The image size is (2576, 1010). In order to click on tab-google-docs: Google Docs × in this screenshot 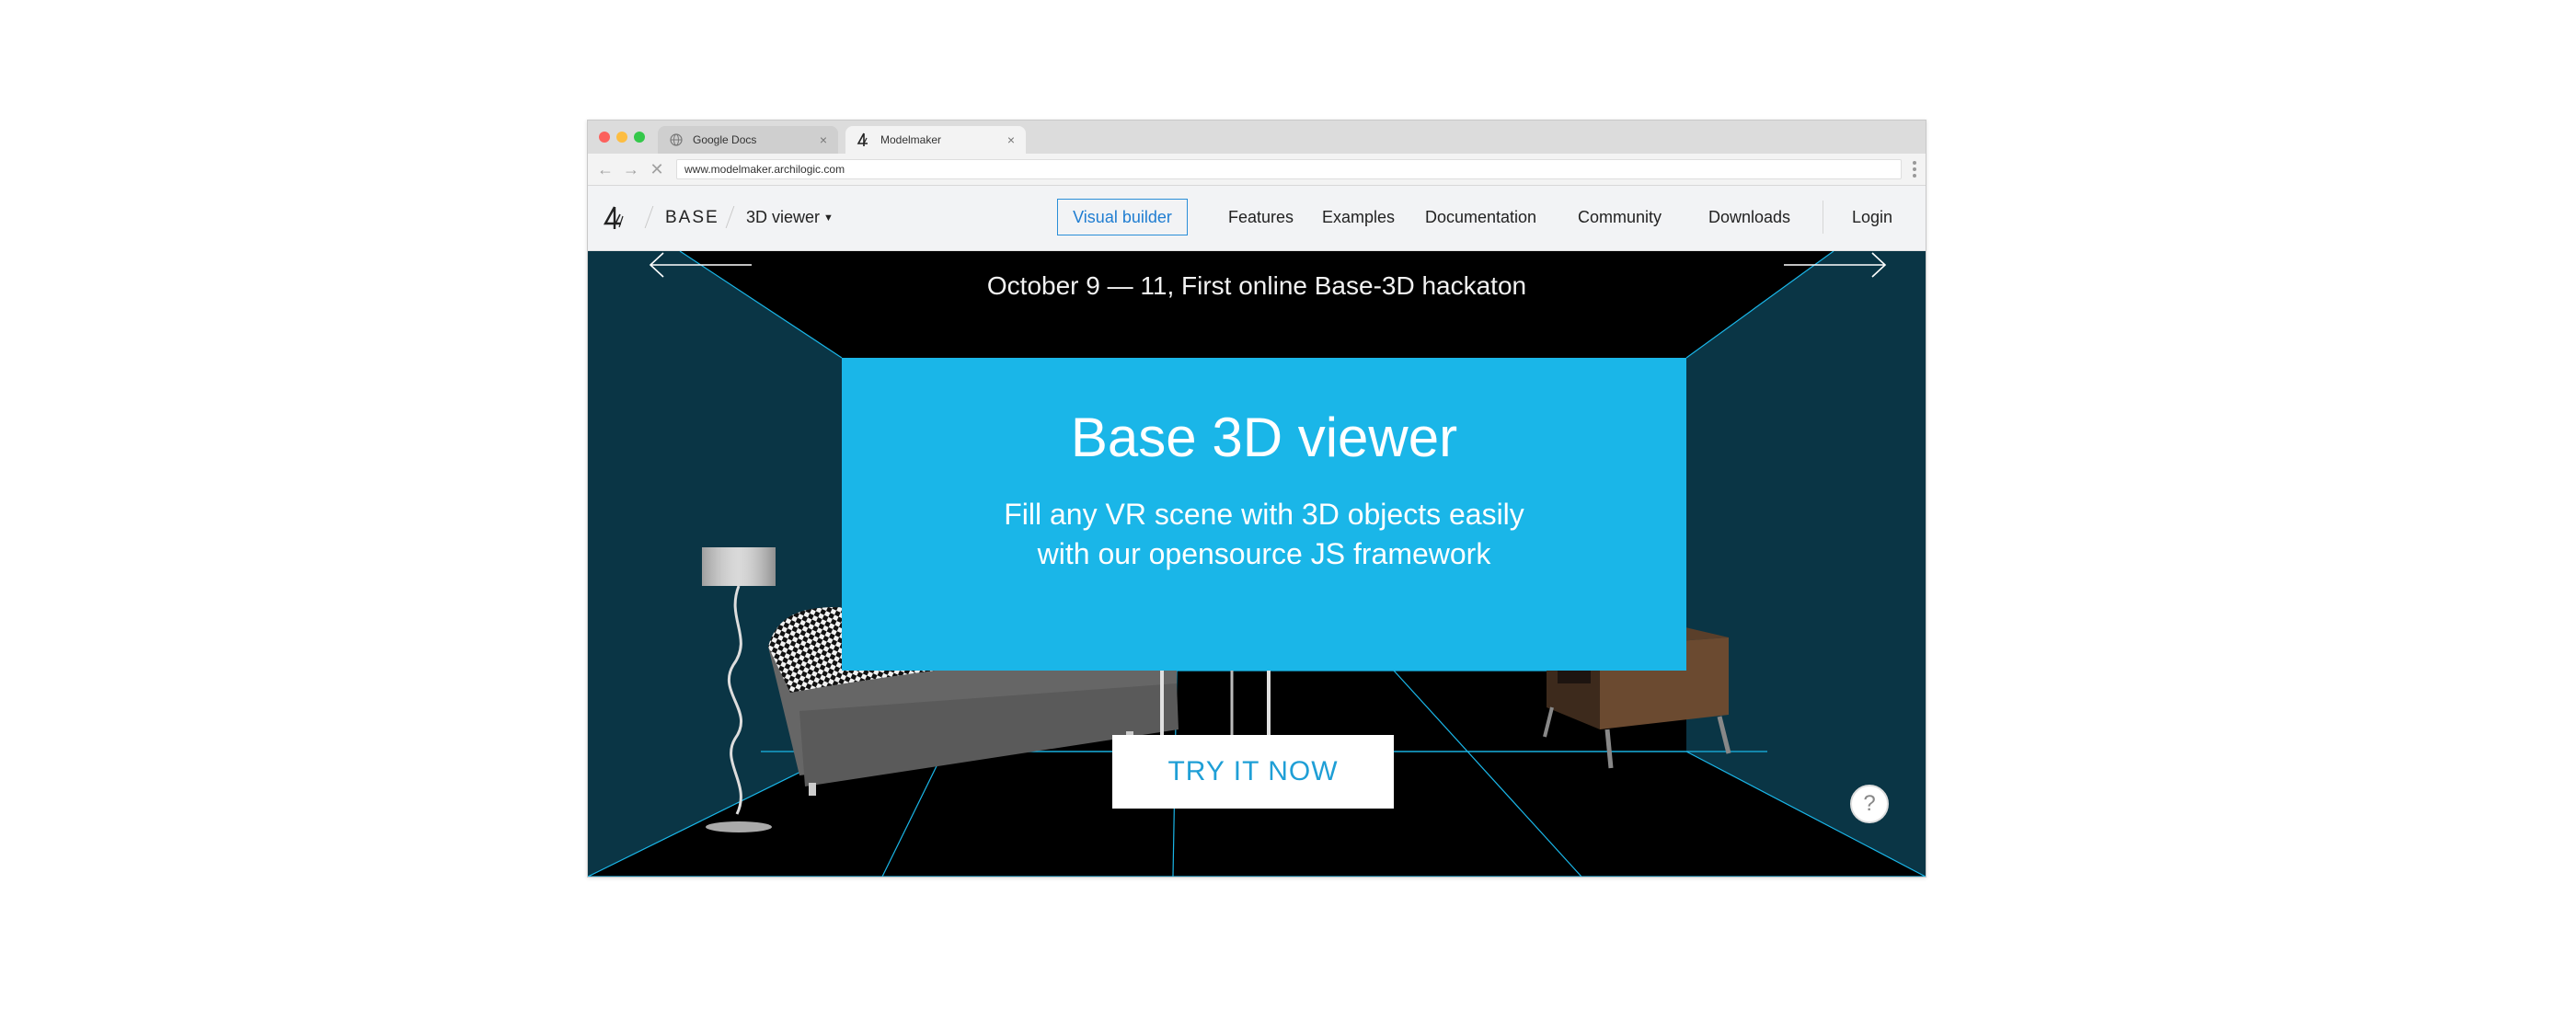, I will do `click(748, 140)`.